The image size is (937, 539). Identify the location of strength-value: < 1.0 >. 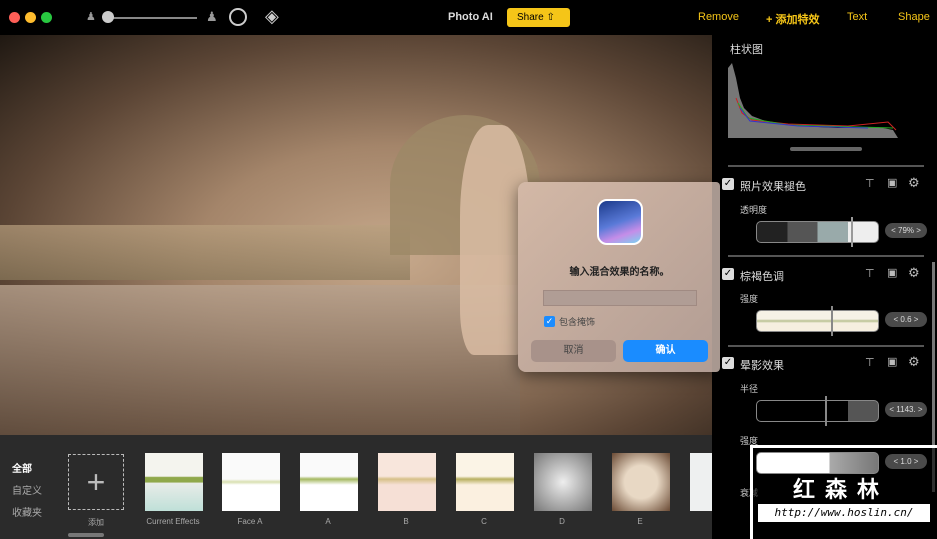
(906, 461).